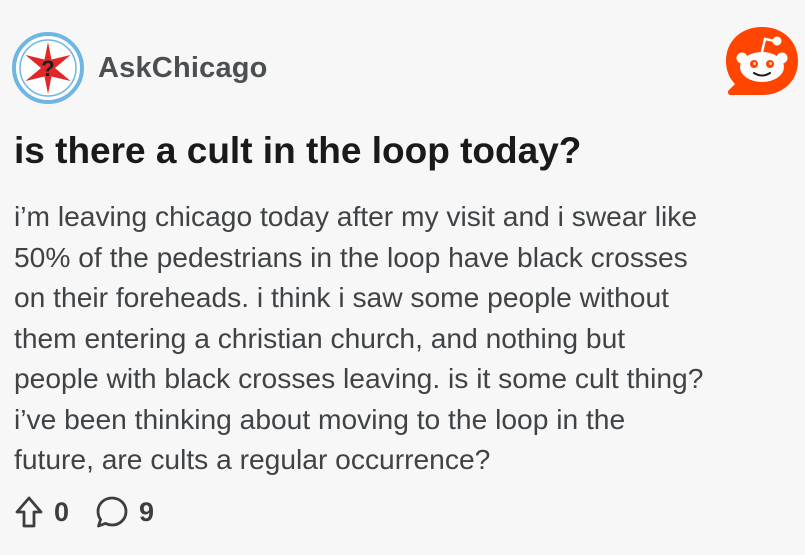 The height and width of the screenshot is (555, 805). Describe the element at coordinates (762, 61) in the screenshot. I see `reddit-logo-icon` at that location.